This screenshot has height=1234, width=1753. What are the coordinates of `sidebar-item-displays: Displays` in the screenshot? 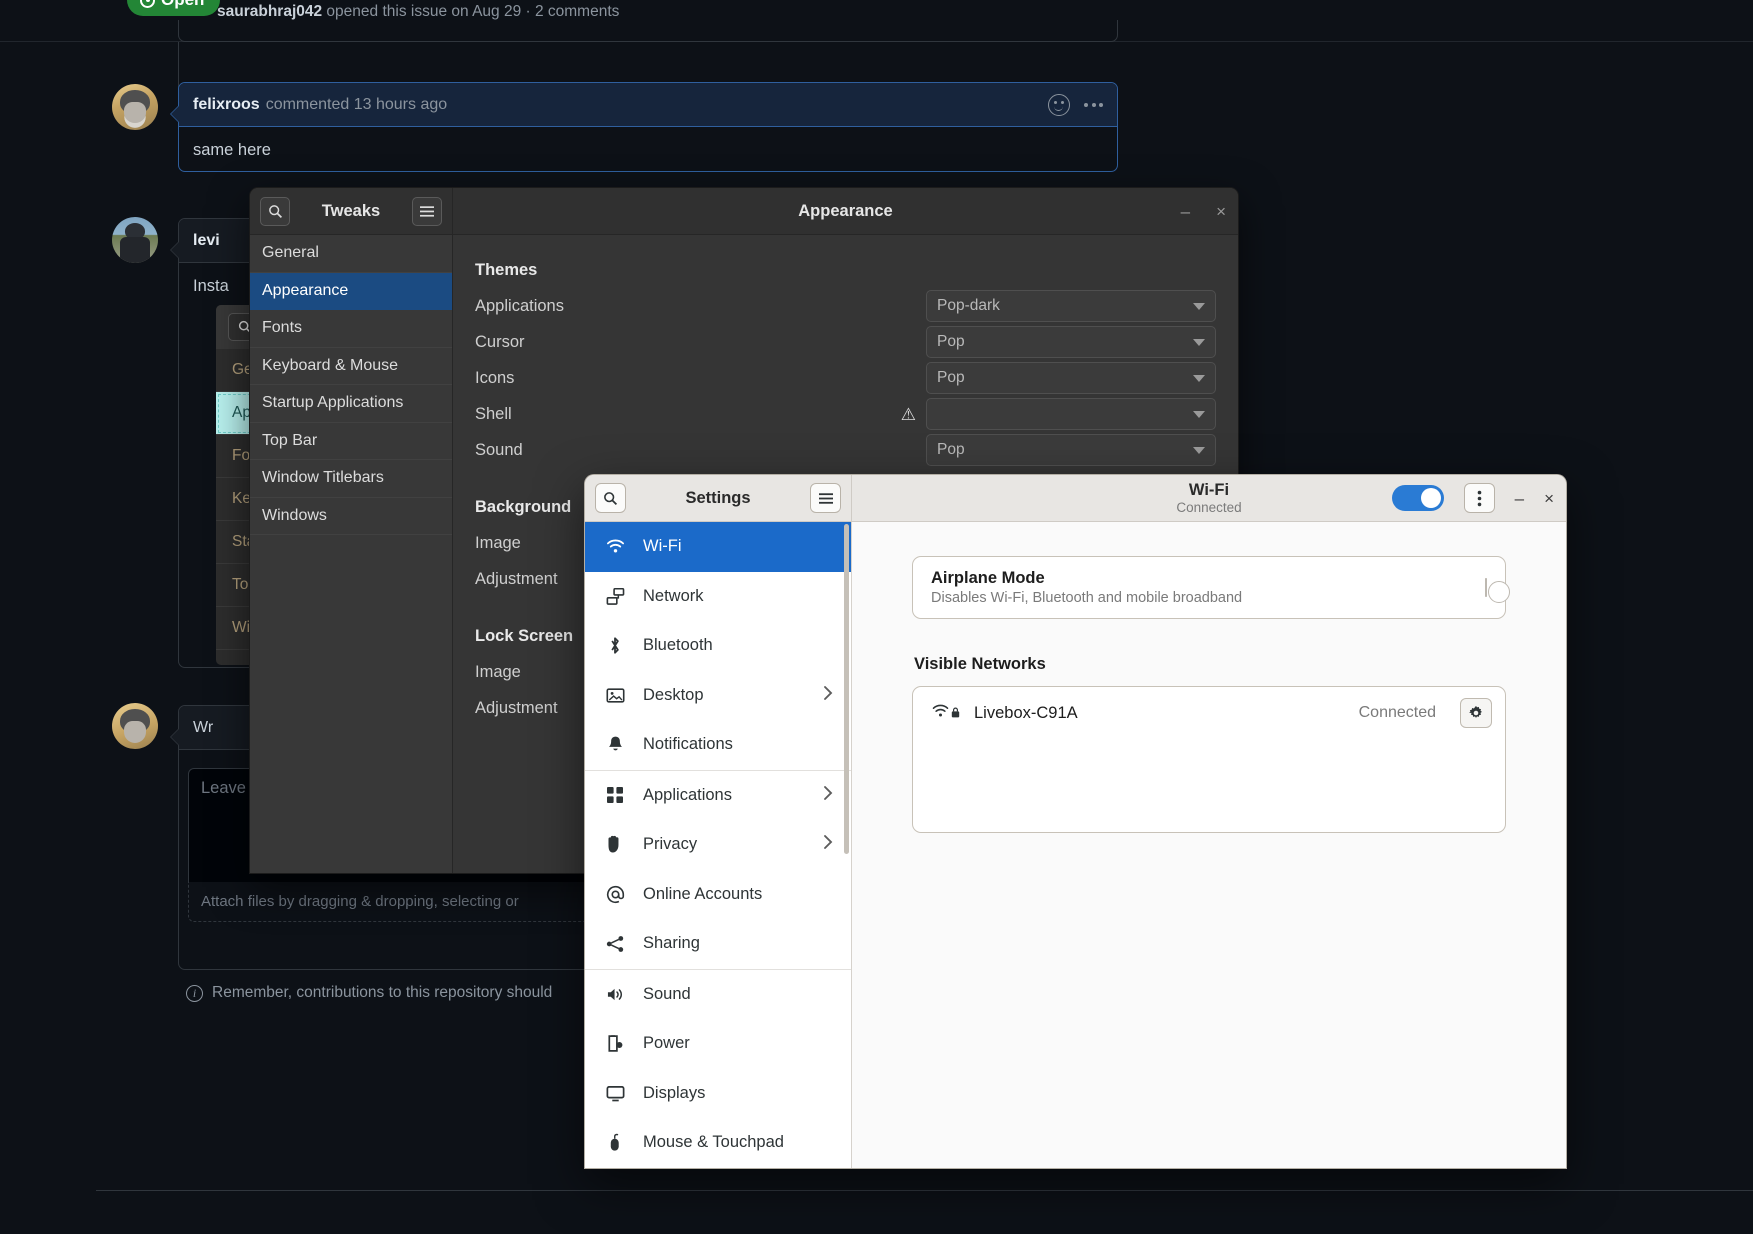 It's located at (718, 1094).